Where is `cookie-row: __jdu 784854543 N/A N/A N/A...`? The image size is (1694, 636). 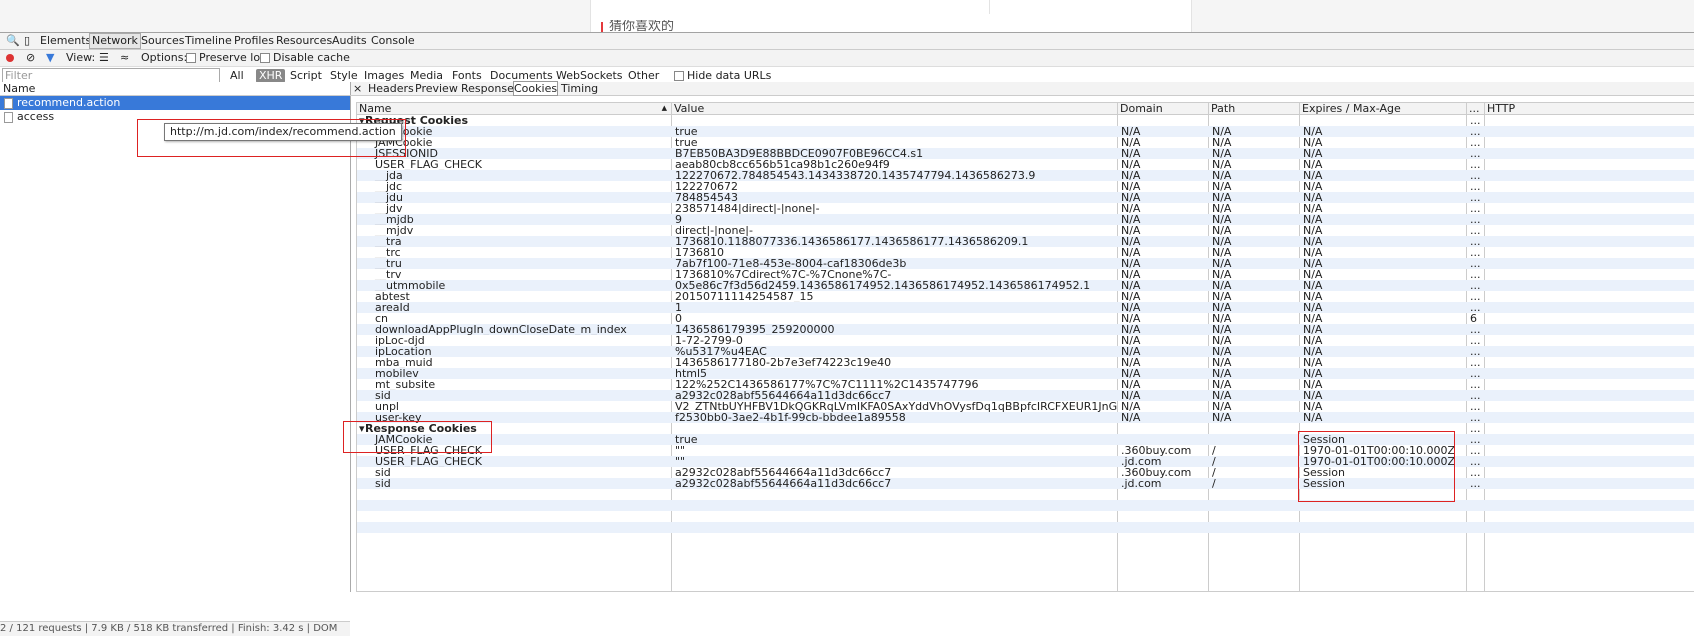
cookie-row: __jdu 784854543 N/A N/A N/A... is located at coordinates (1025, 197).